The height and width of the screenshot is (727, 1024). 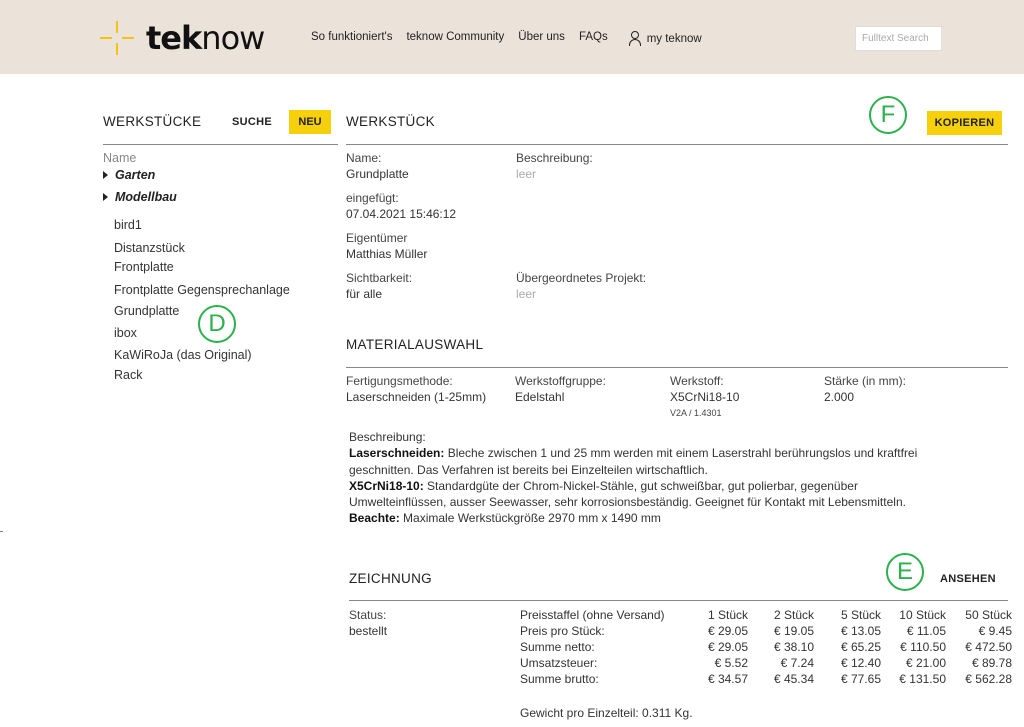 I want to click on beschreibung-value: leer, so click(x=526, y=174).